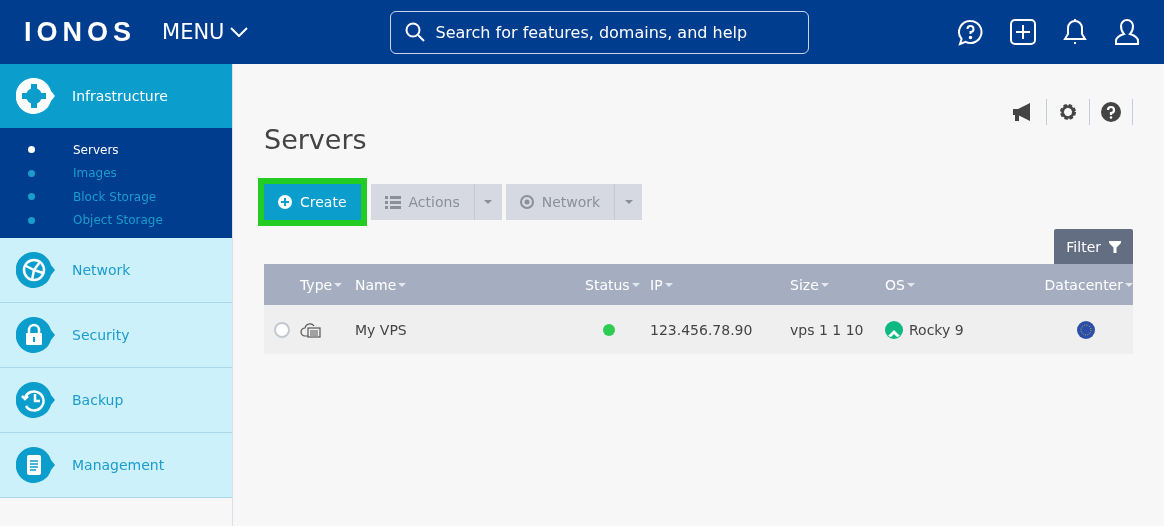 Image resolution: width=1164 pixels, height=526 pixels. Describe the element at coordinates (36, 335) in the screenshot. I see `security-icon` at that location.